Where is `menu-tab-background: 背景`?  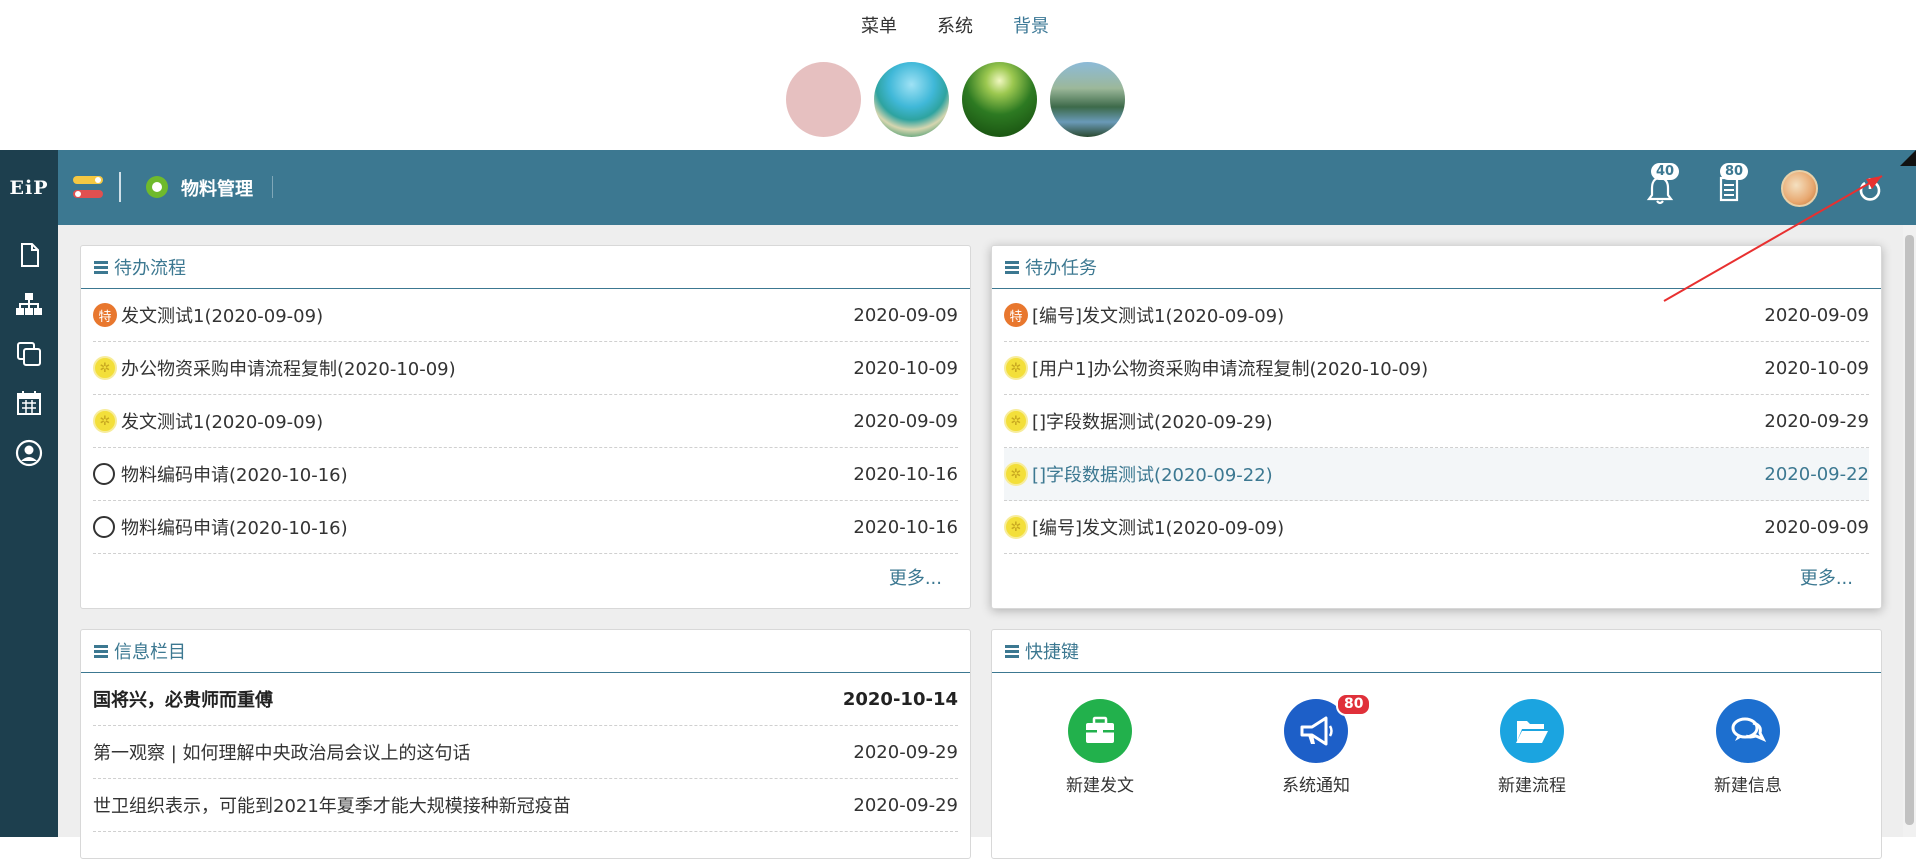
menu-tab-background: 背景 is located at coordinates (1031, 25).